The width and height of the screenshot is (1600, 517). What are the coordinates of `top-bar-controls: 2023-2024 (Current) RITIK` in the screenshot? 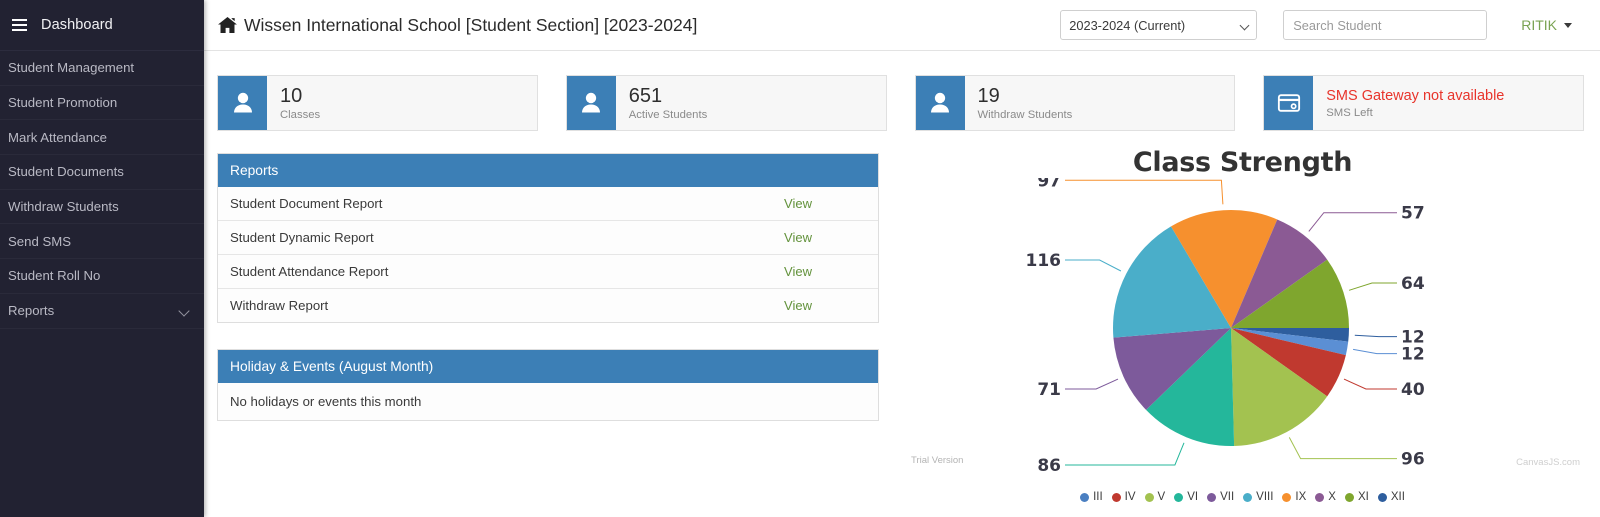 It's located at (1324, 25).